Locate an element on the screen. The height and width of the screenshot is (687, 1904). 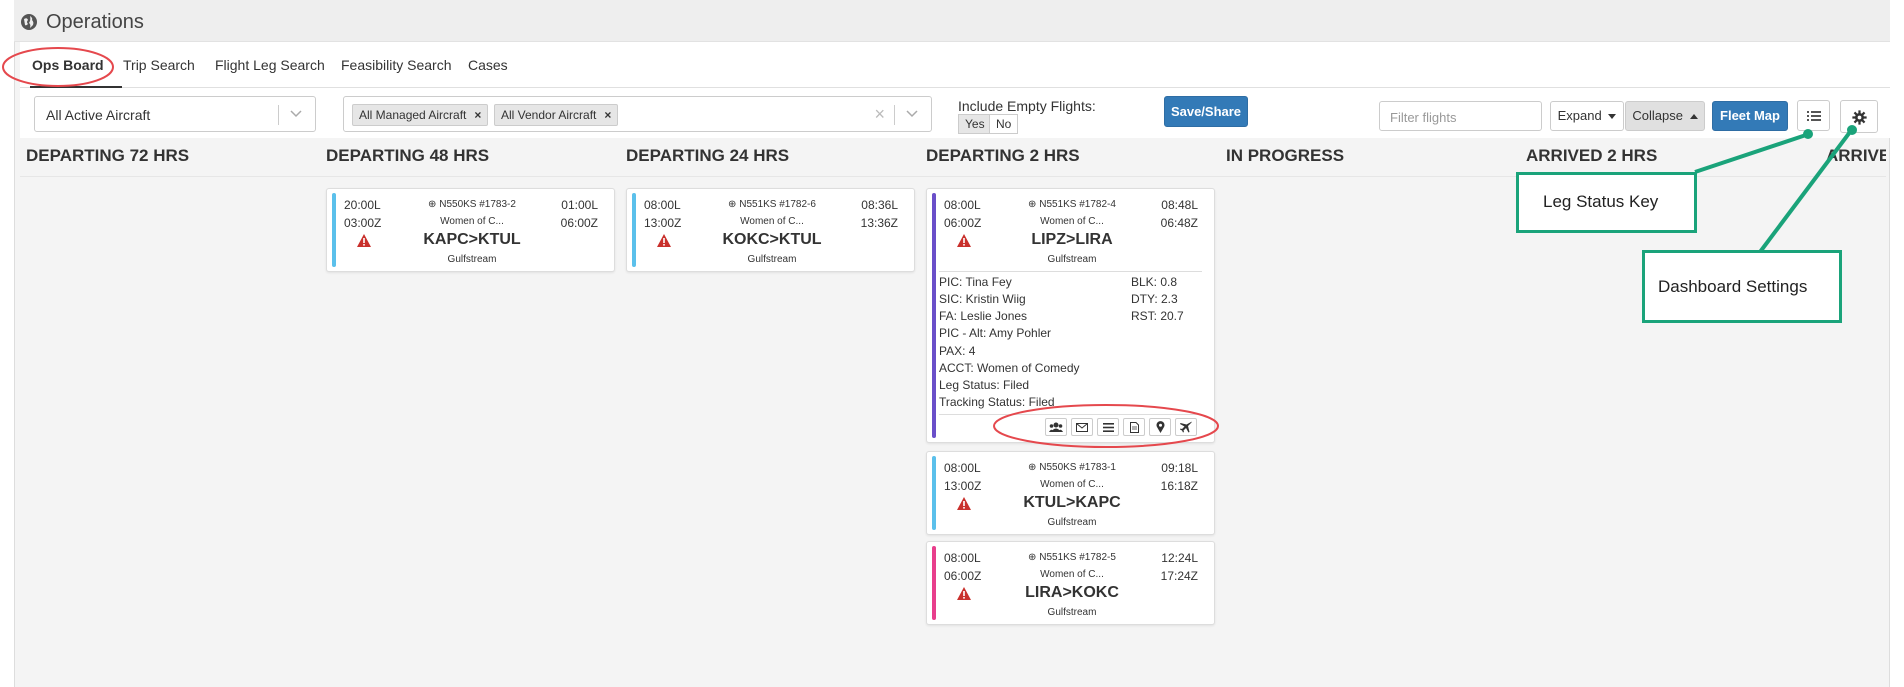
tail-number: N550KS #1783-1 is located at coordinates (1077, 467).